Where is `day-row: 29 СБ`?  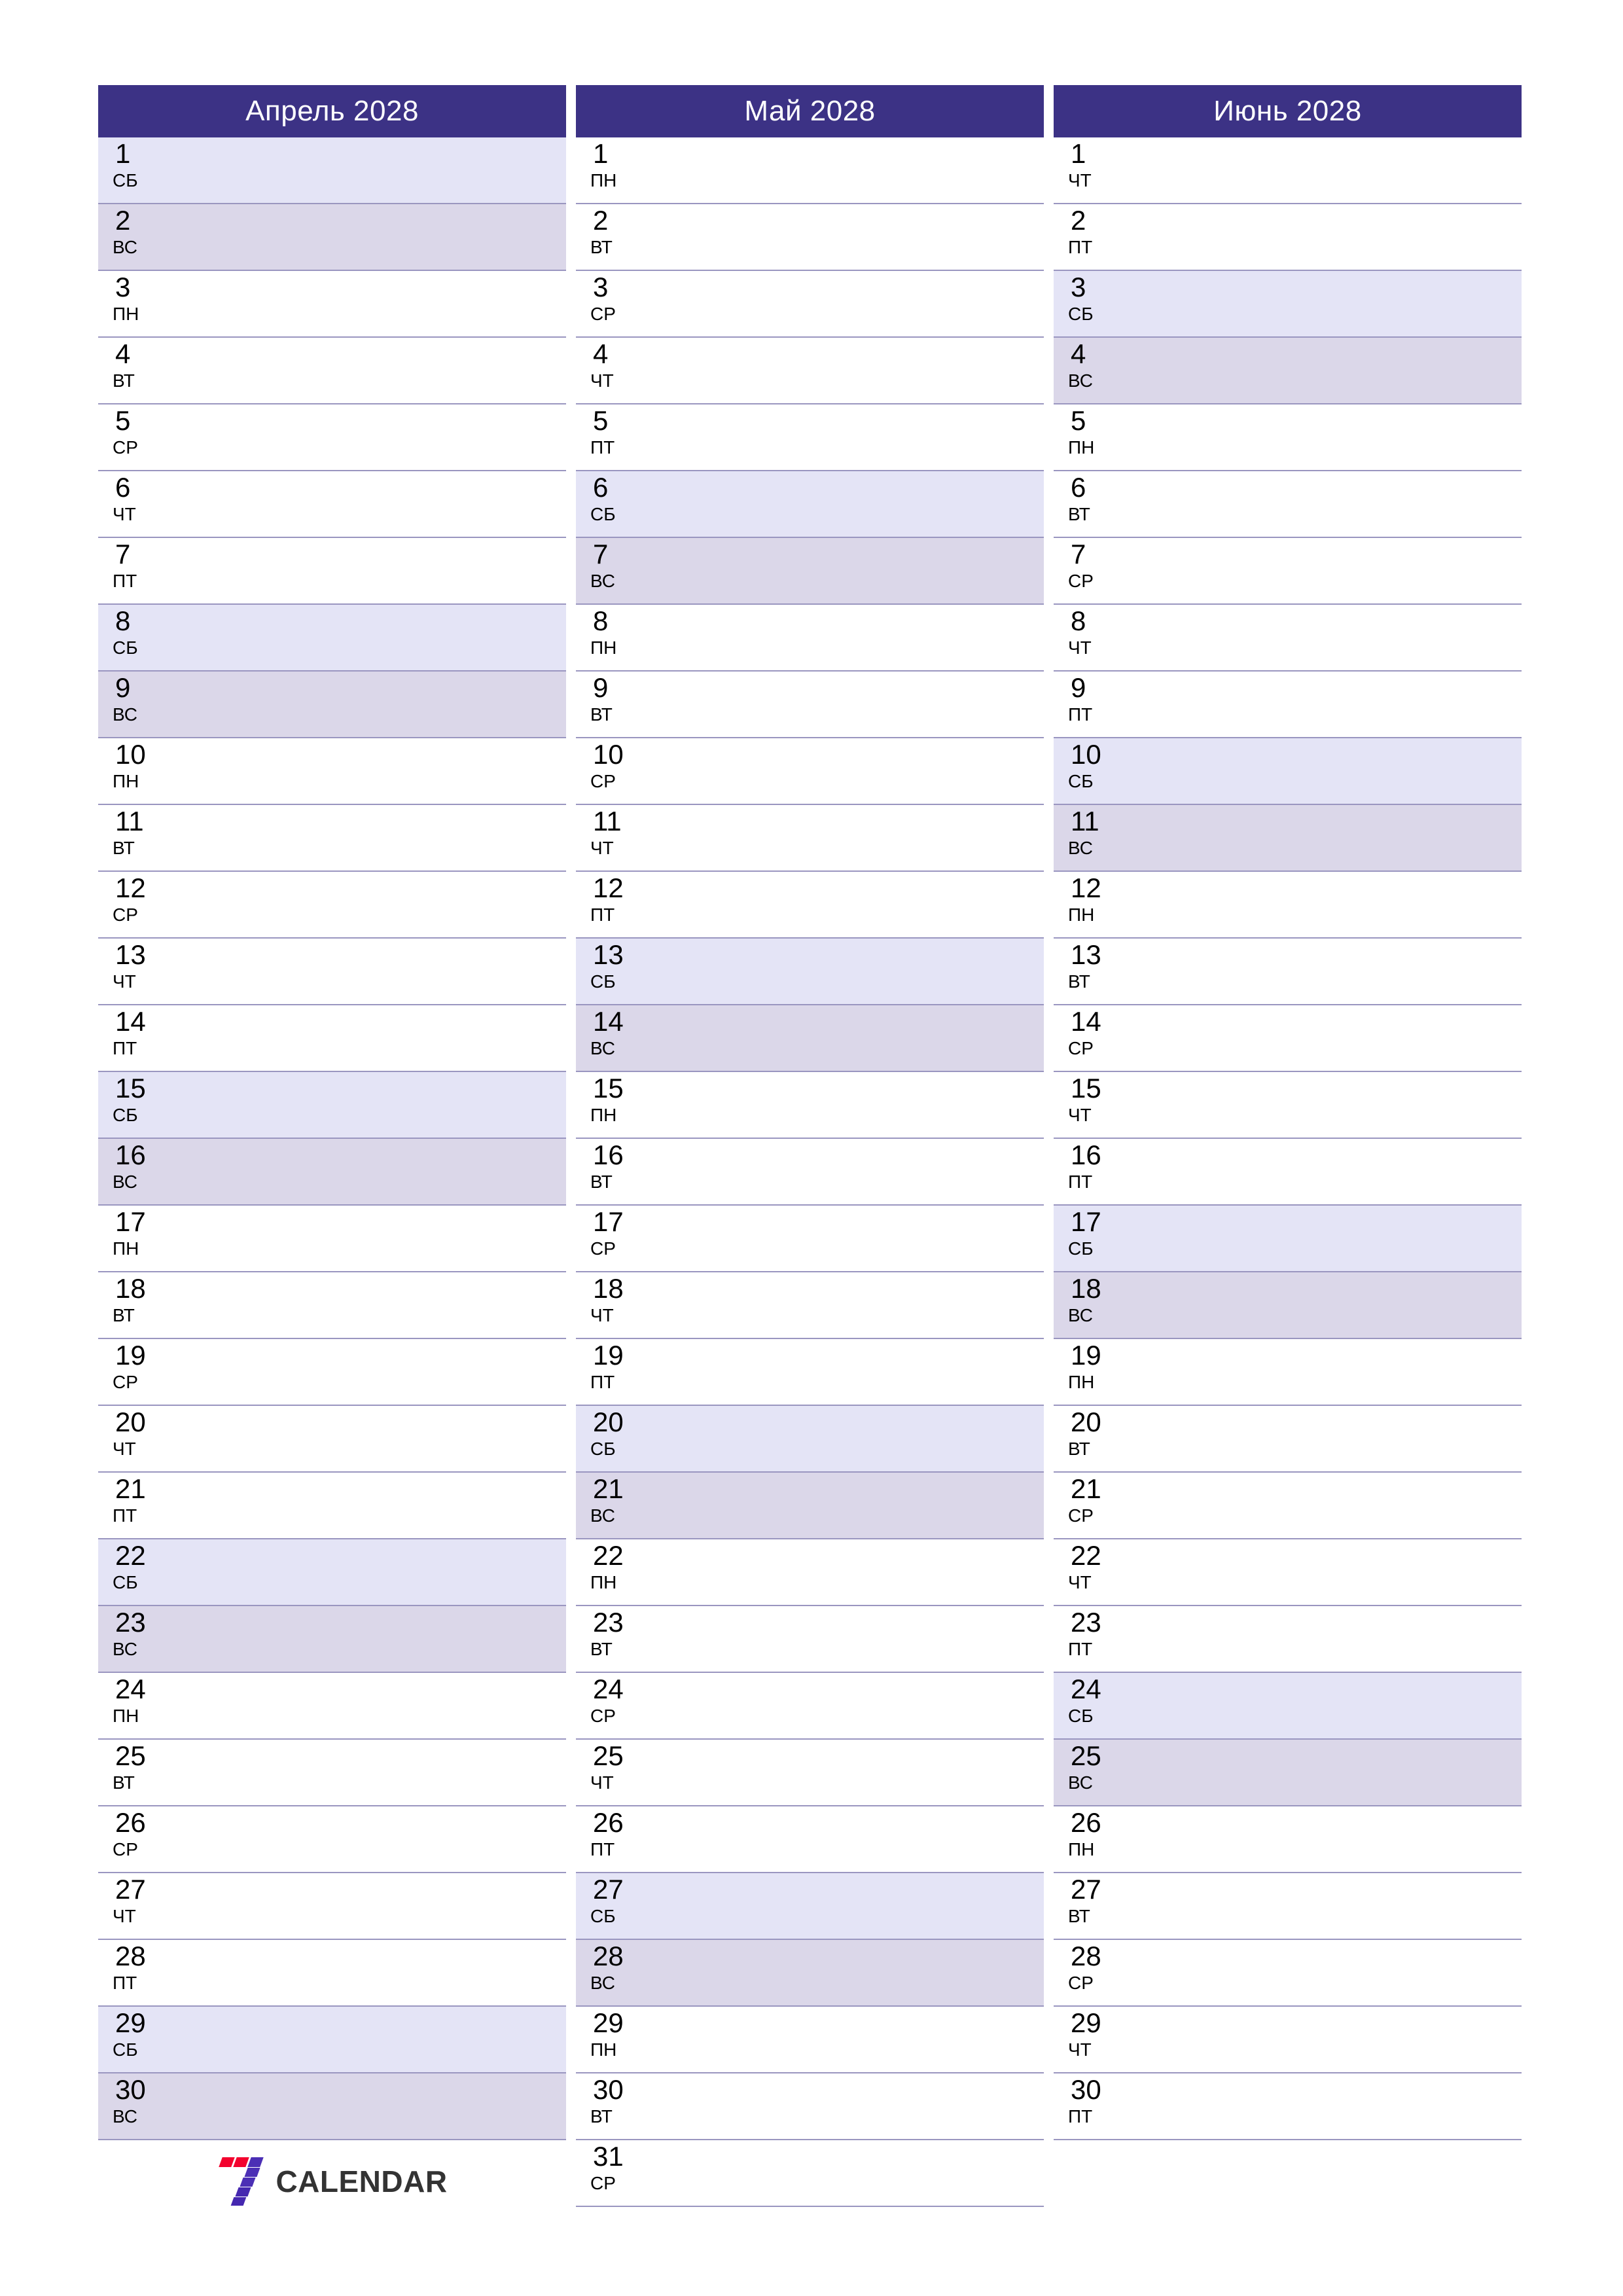 day-row: 29 СБ is located at coordinates (332, 2040).